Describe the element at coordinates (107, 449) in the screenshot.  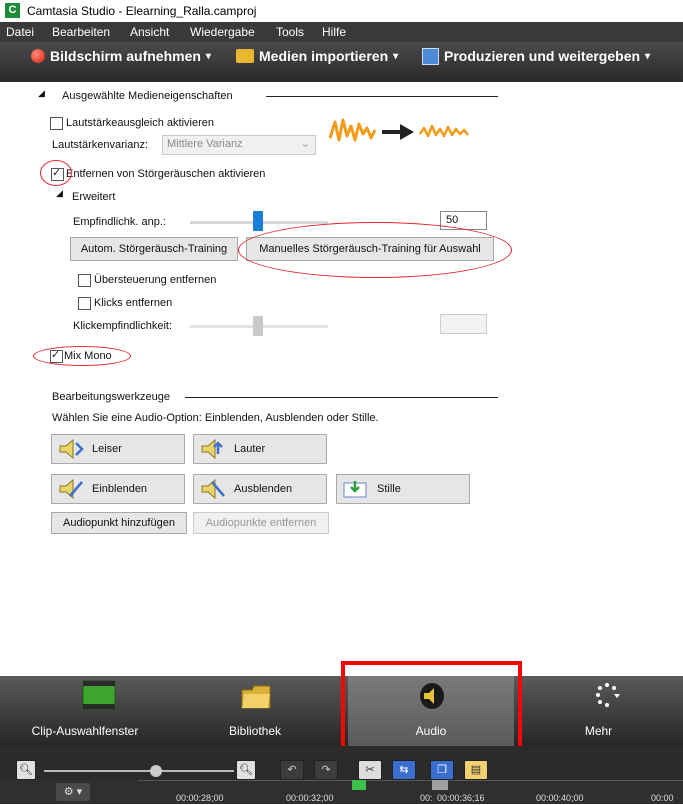
I see `quieter-label: Leiser` at that location.